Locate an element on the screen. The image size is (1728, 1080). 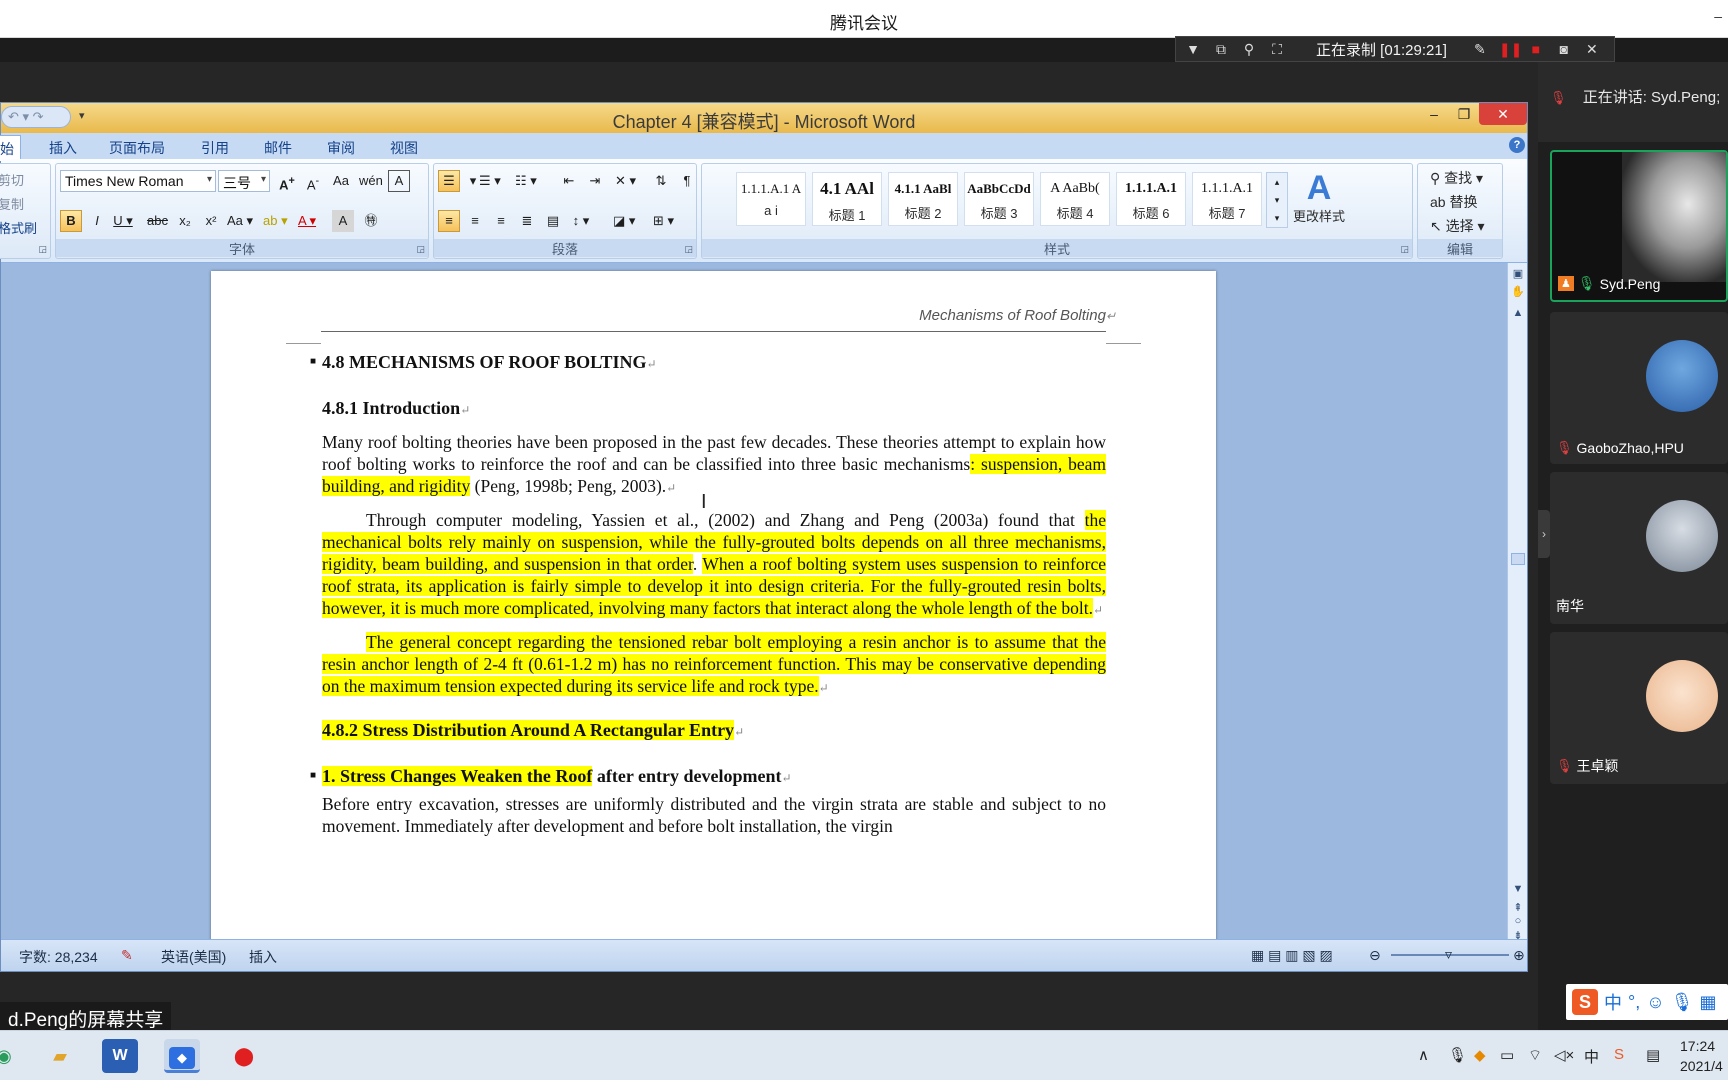
search-icon: ⚲ is located at coordinates (1249, 49).